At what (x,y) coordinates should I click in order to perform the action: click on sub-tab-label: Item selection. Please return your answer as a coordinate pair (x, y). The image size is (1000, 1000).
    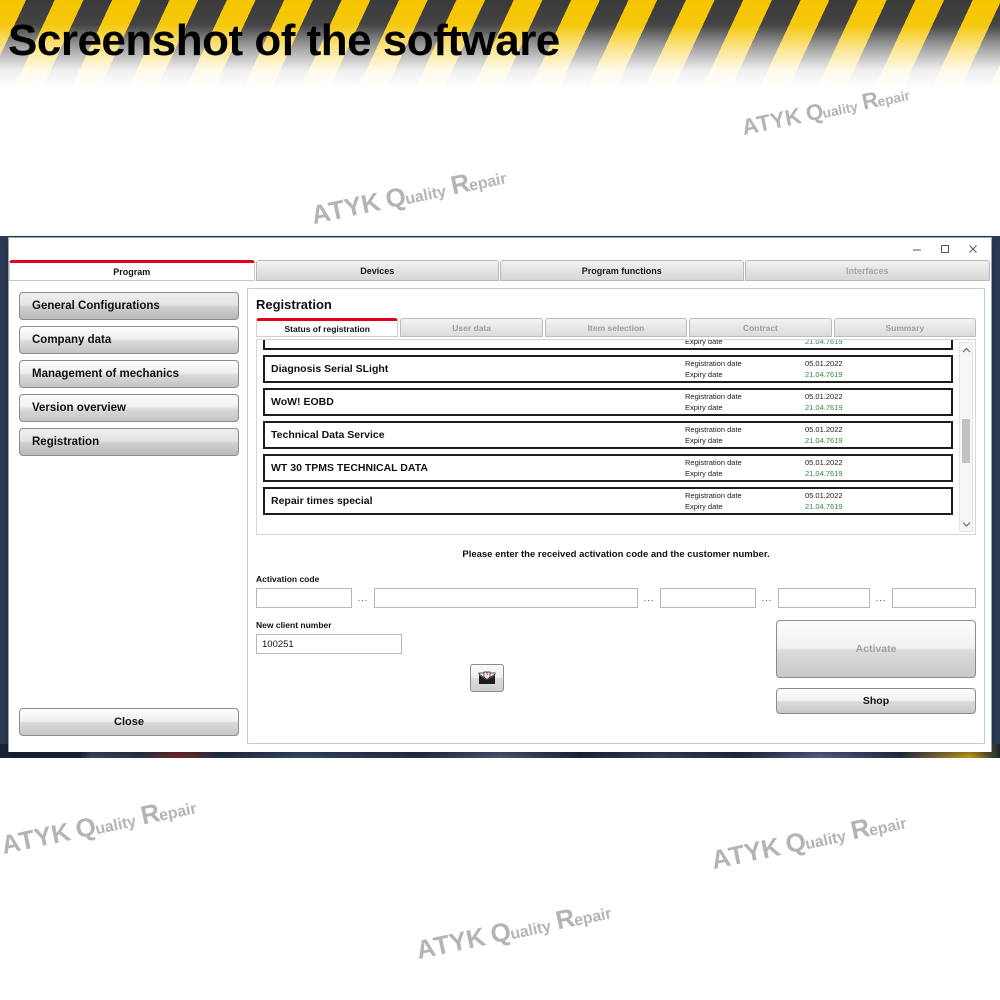
    Looking at the image, I should click on (616, 327).